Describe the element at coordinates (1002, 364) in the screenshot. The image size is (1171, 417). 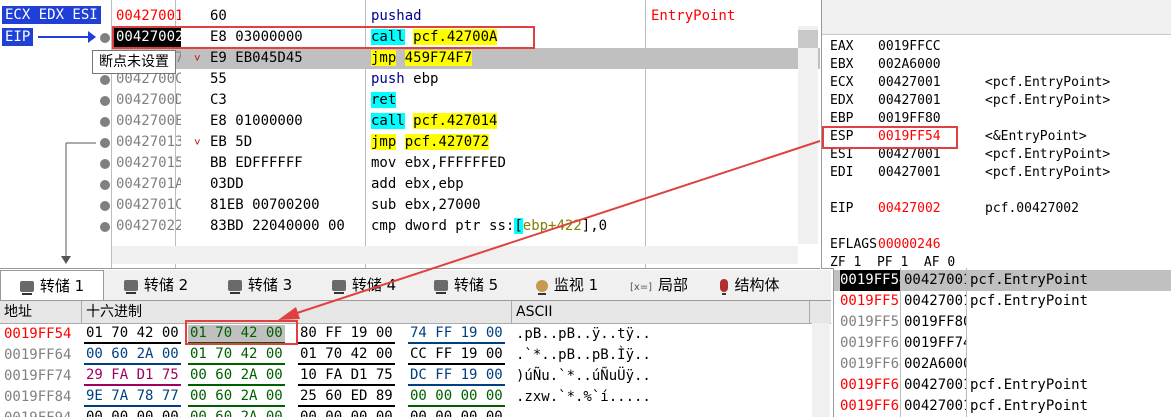
I see `stack-row: 0019FF64002A6000` at that location.